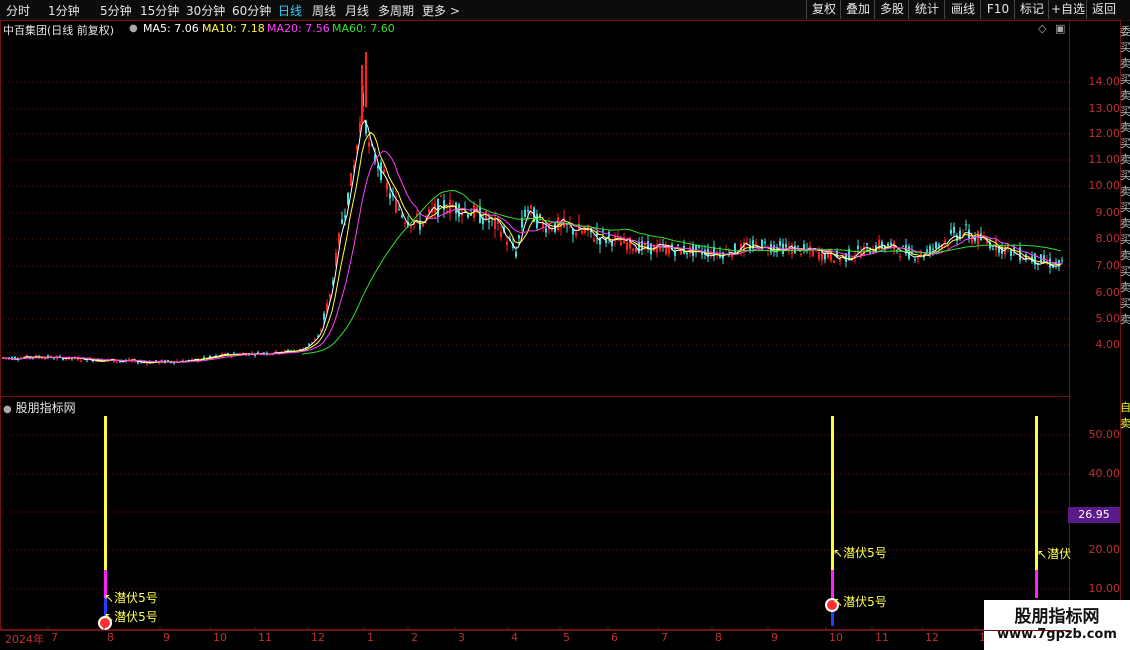 The width and height of the screenshot is (1130, 650). I want to click on signal-bar-yellow, so click(105, 493).